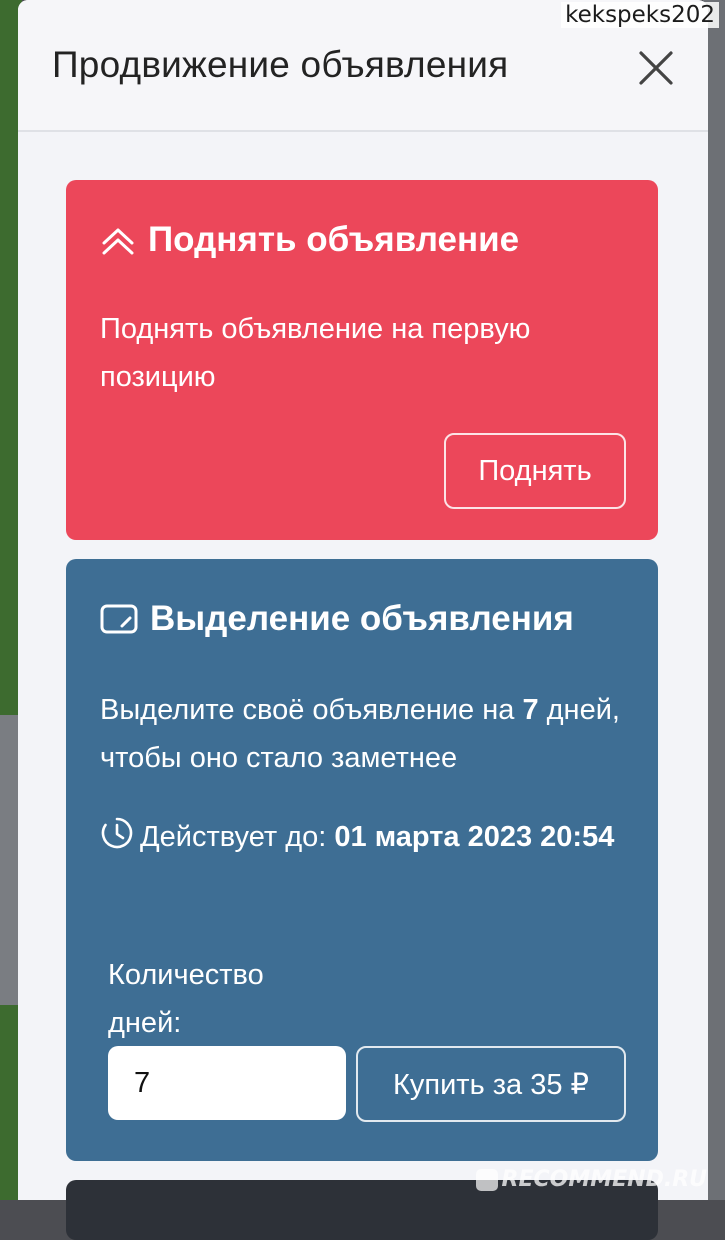 The width and height of the screenshot is (725, 1240). What do you see at coordinates (237, 837) in the screenshot?
I see `valid-until-label: Действует до:` at bounding box center [237, 837].